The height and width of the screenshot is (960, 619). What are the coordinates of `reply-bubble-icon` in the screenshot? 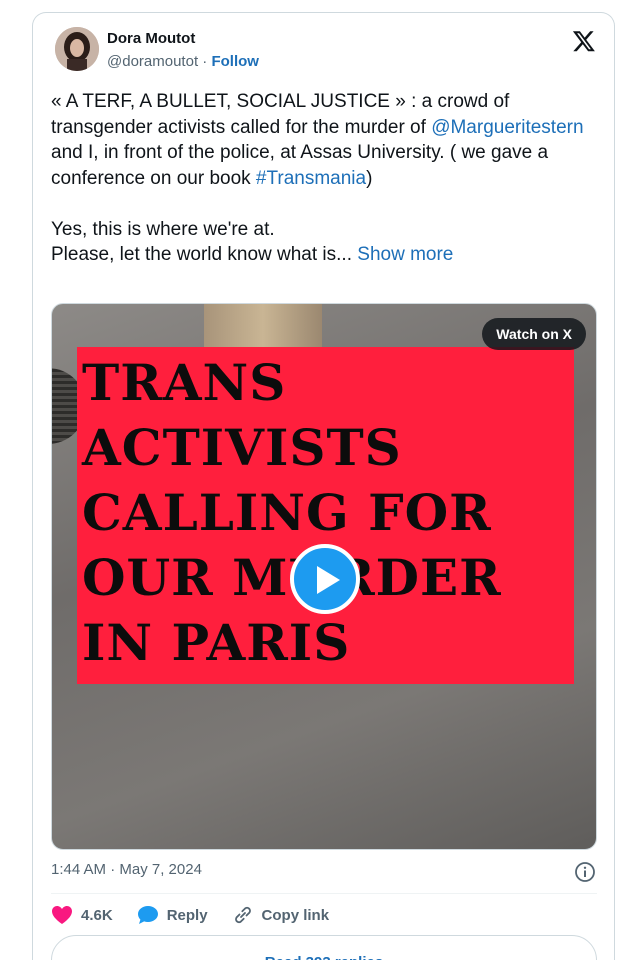 It's located at (147, 915).